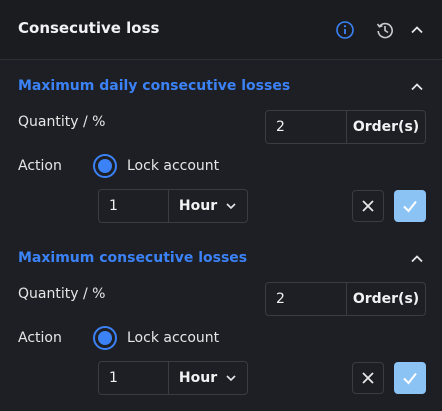  Describe the element at coordinates (133, 258) in the screenshot. I see `section-title-consecutive: Maximum consecutive losses` at that location.